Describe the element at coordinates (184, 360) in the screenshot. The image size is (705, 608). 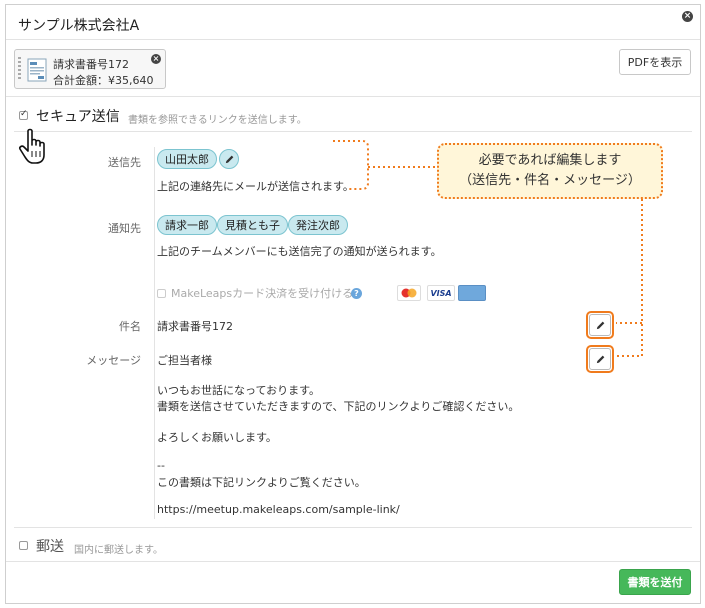
I see `message-line: ご担当者様` at that location.